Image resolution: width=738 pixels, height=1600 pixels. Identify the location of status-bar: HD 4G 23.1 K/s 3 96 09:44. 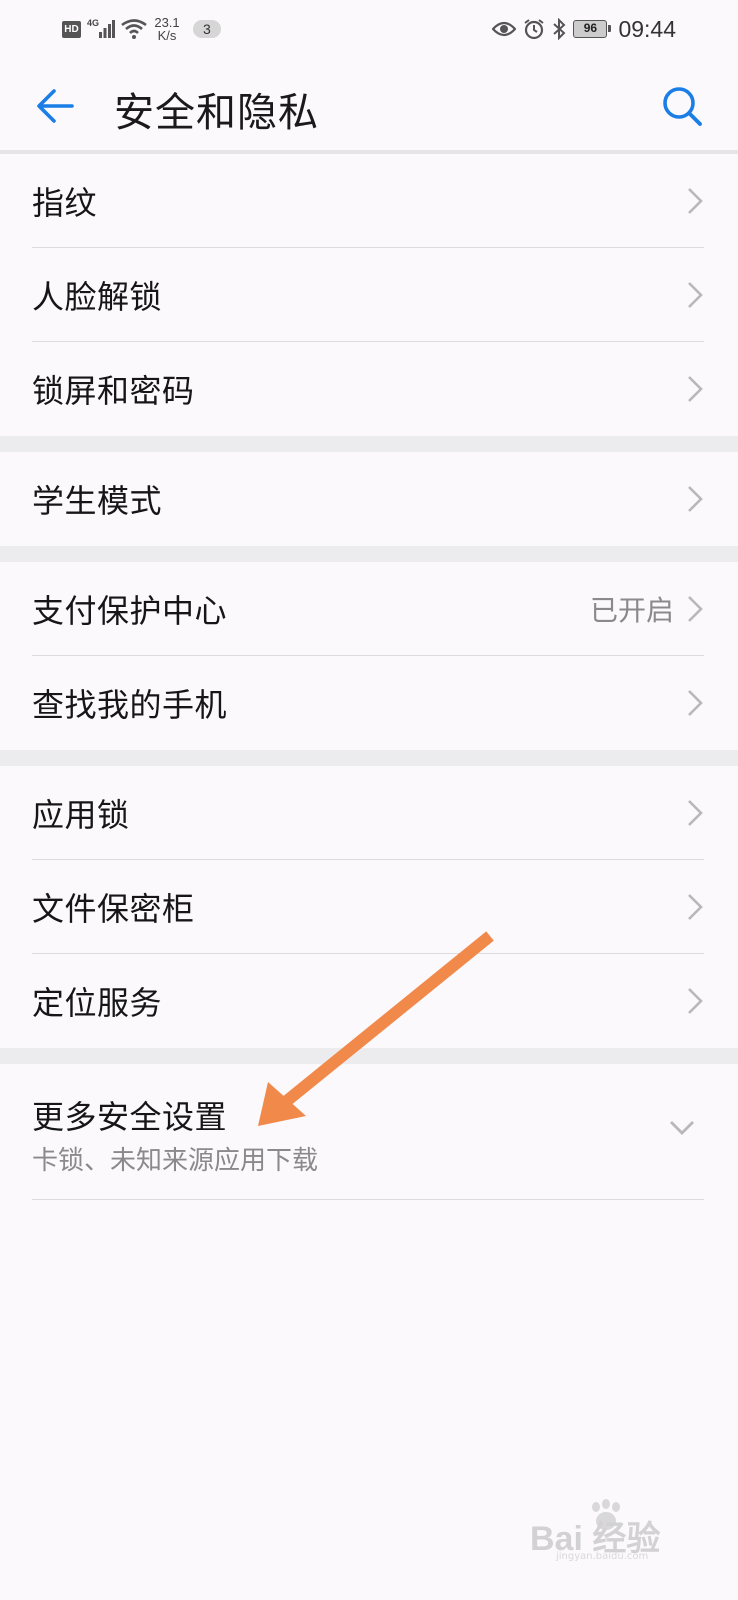
(369, 29).